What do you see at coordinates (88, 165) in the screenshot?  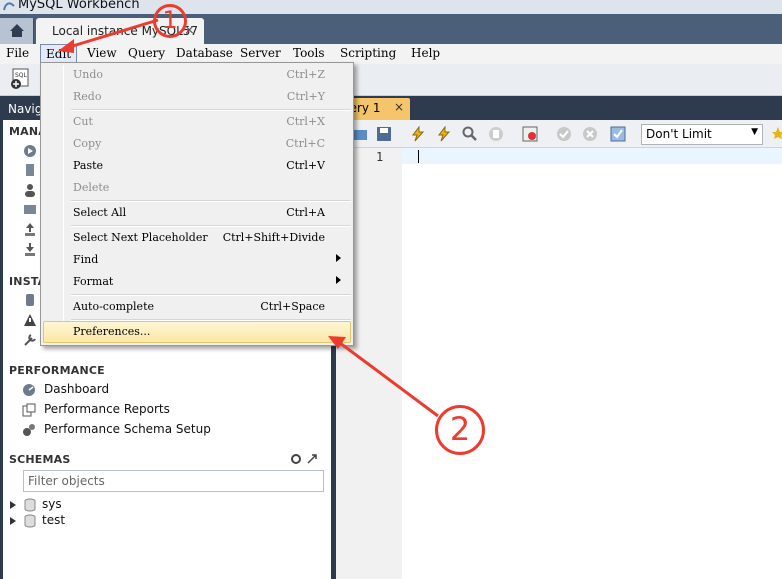 I see `menu-item-label: Paste` at bounding box center [88, 165].